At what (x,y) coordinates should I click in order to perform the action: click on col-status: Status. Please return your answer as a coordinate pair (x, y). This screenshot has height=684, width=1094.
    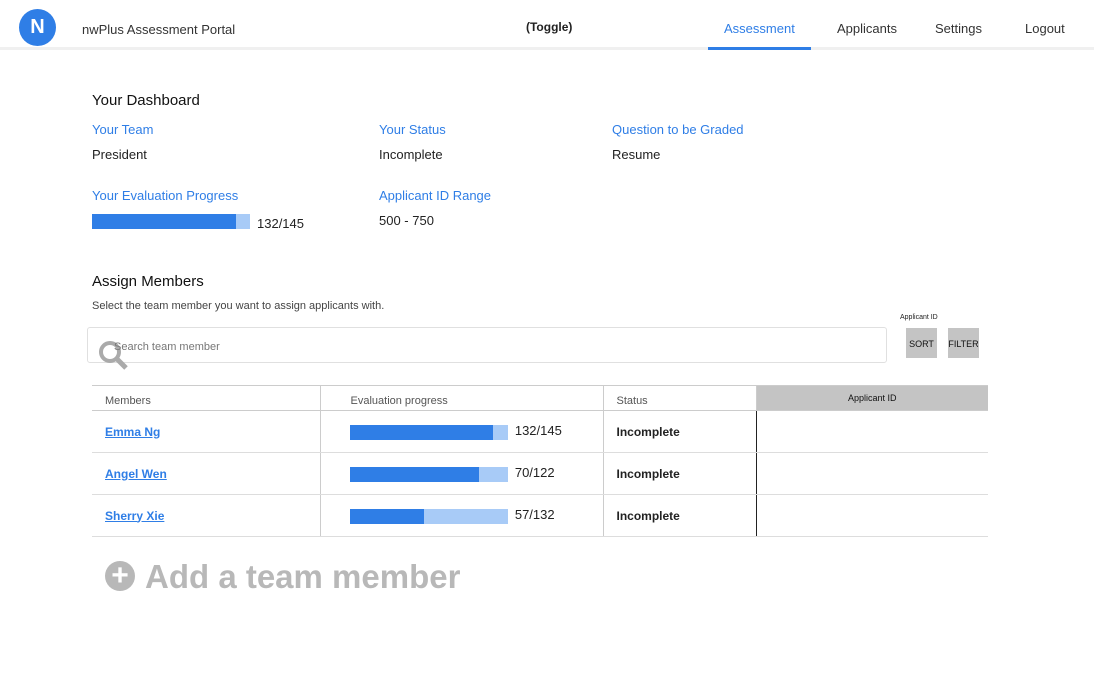
    Looking at the image, I should click on (679, 398).